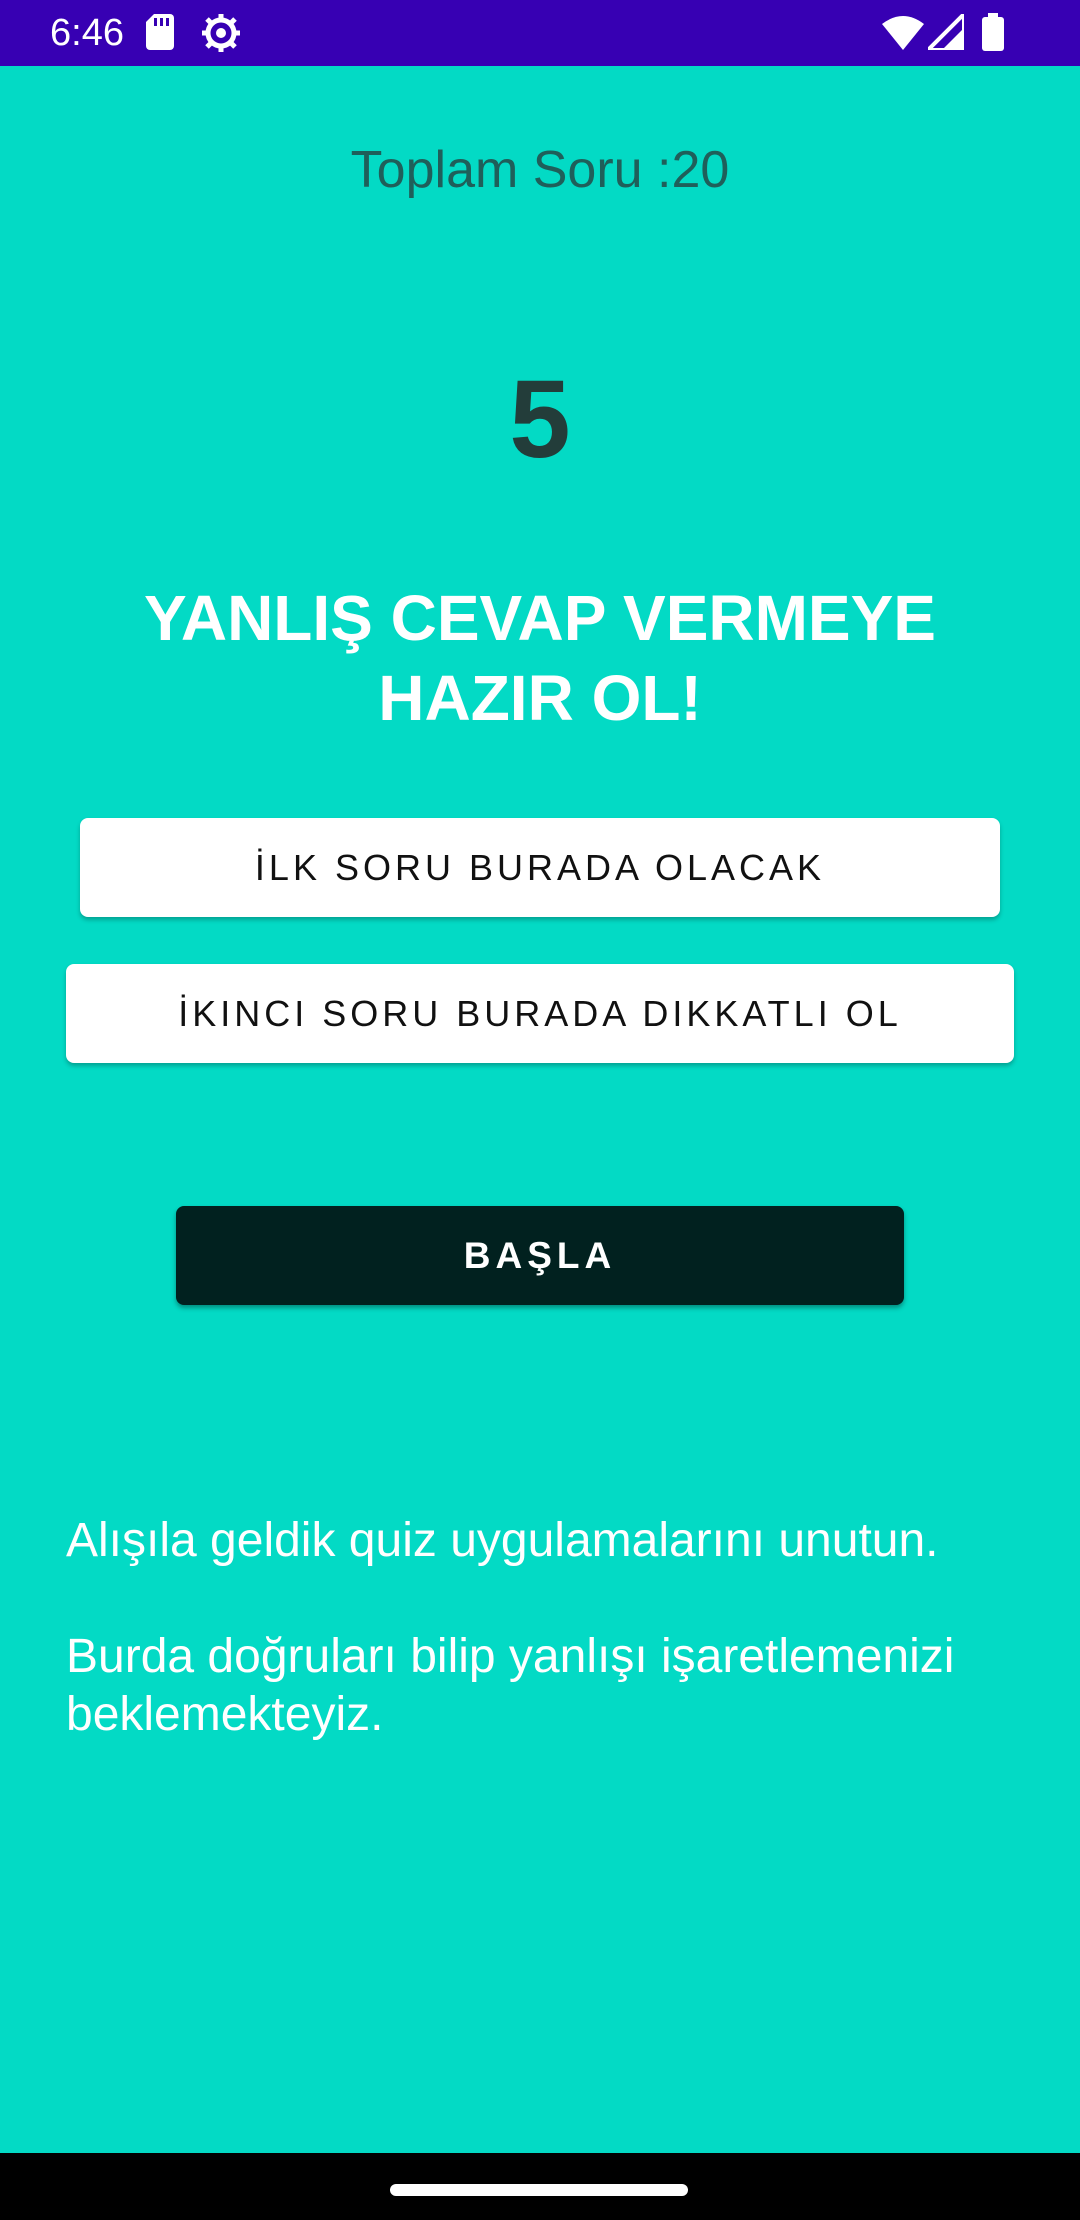 This screenshot has width=1080, height=2220. I want to click on wifi-icon, so click(903, 35).